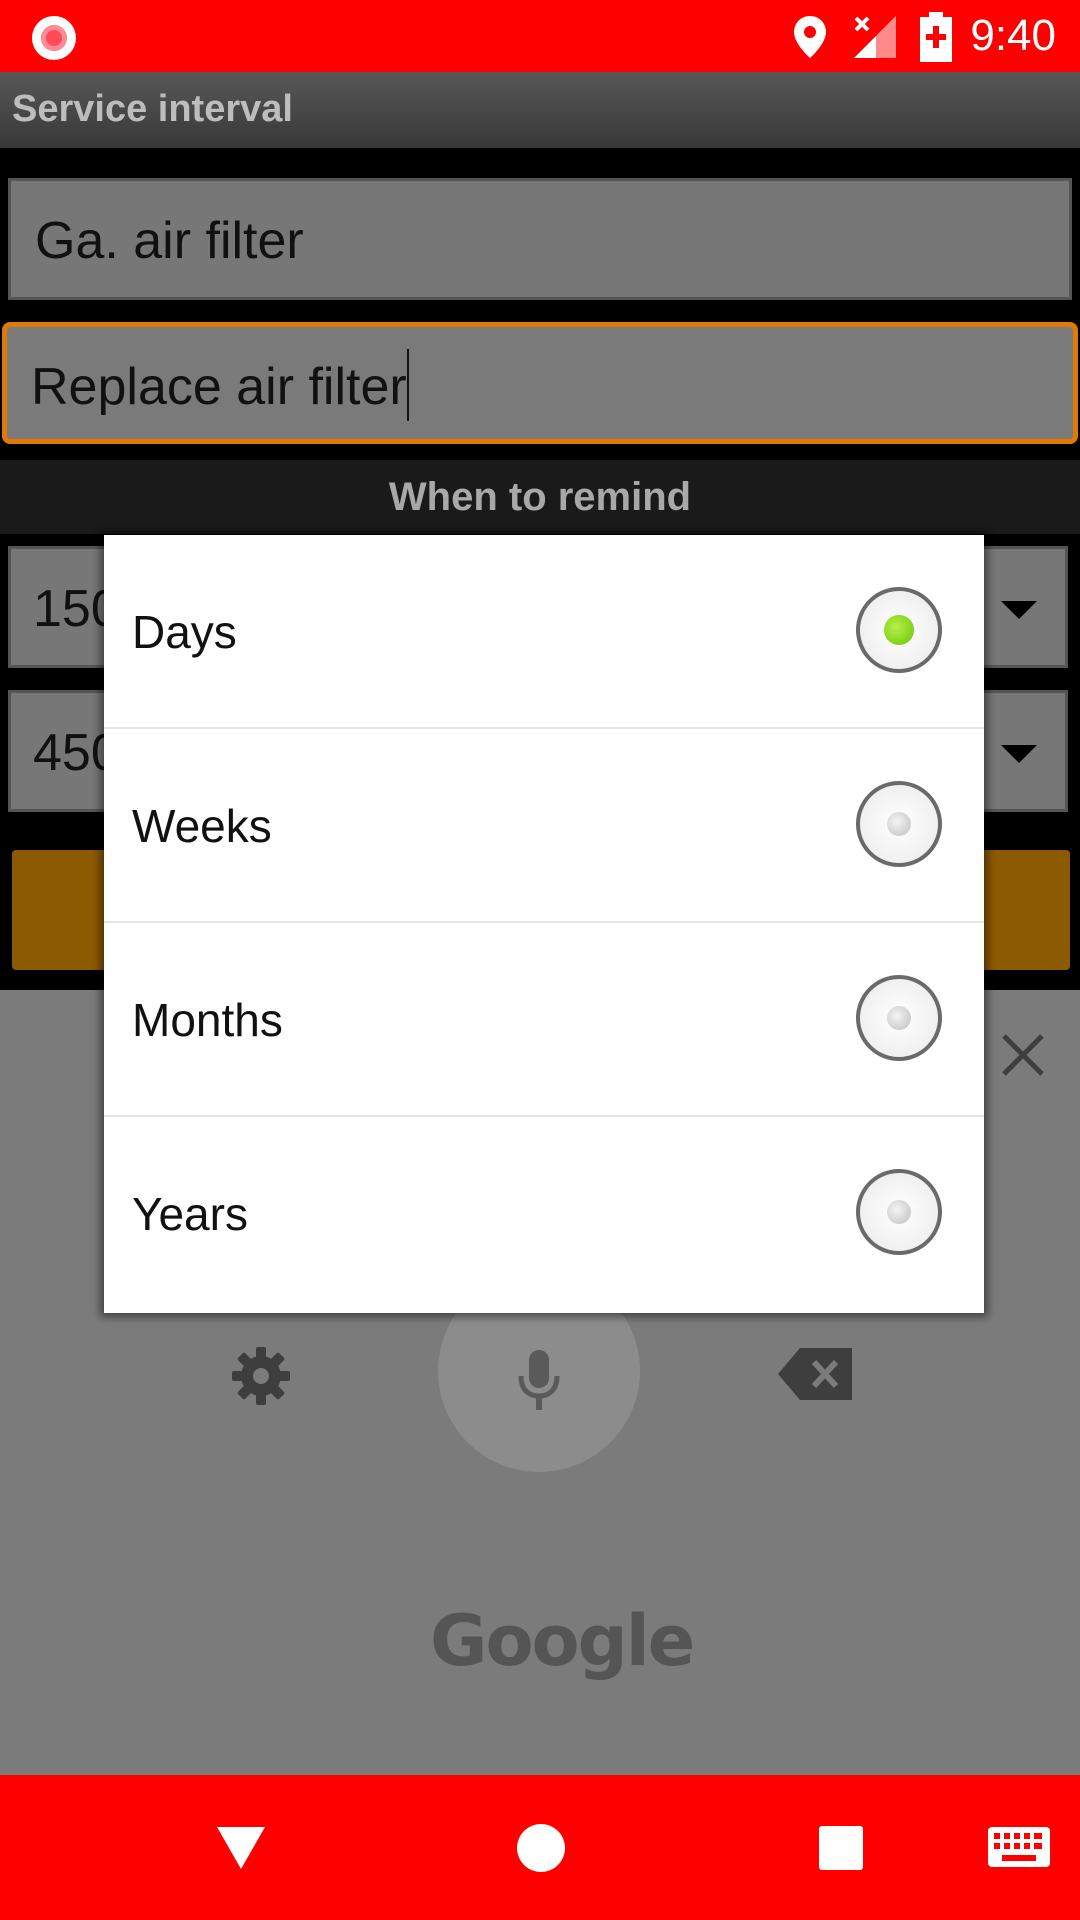  I want to click on location-icon, so click(810, 37).